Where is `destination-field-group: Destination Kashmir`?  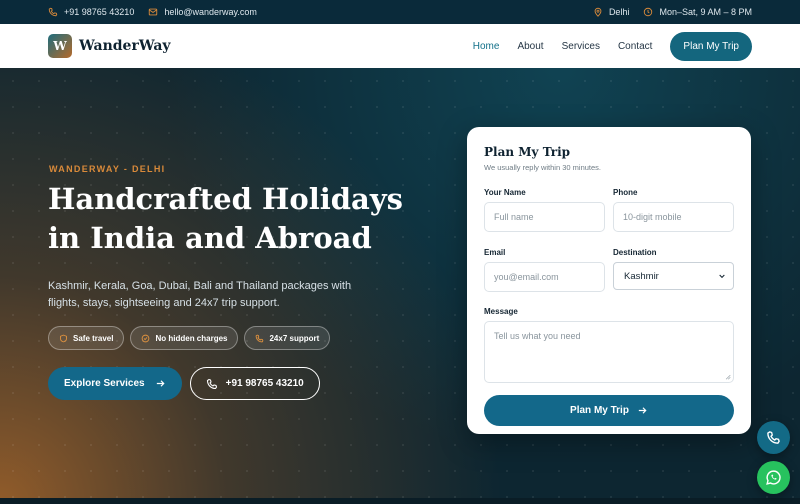 destination-field-group: Destination Kashmir is located at coordinates (673, 270).